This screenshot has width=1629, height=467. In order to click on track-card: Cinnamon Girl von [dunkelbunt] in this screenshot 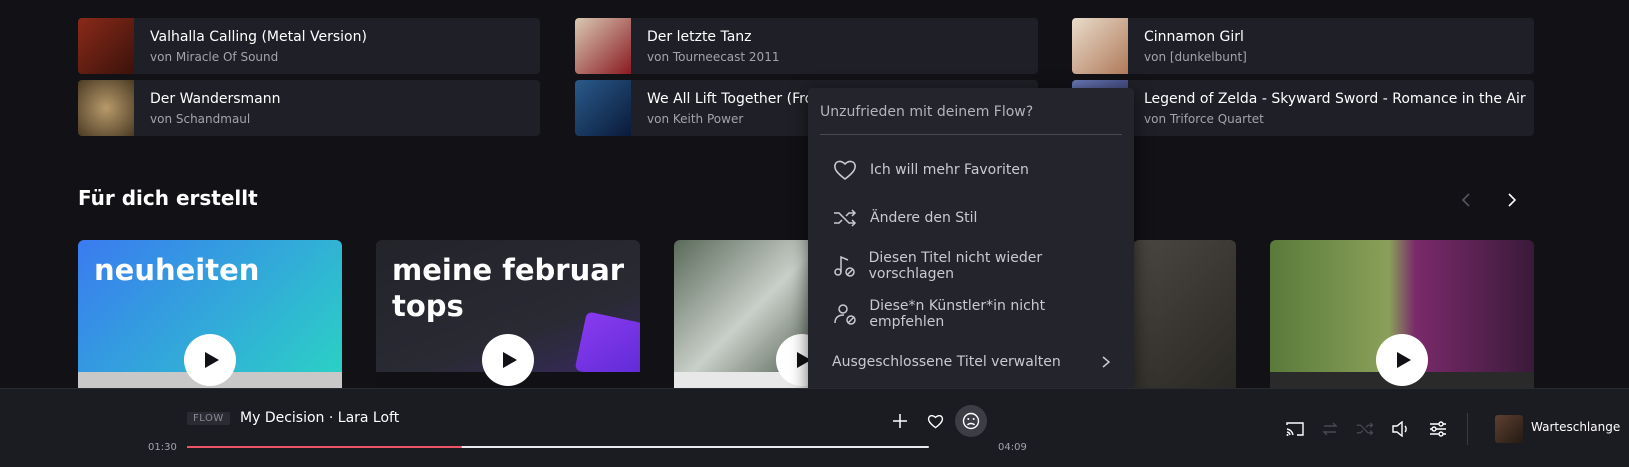, I will do `click(1303, 46)`.